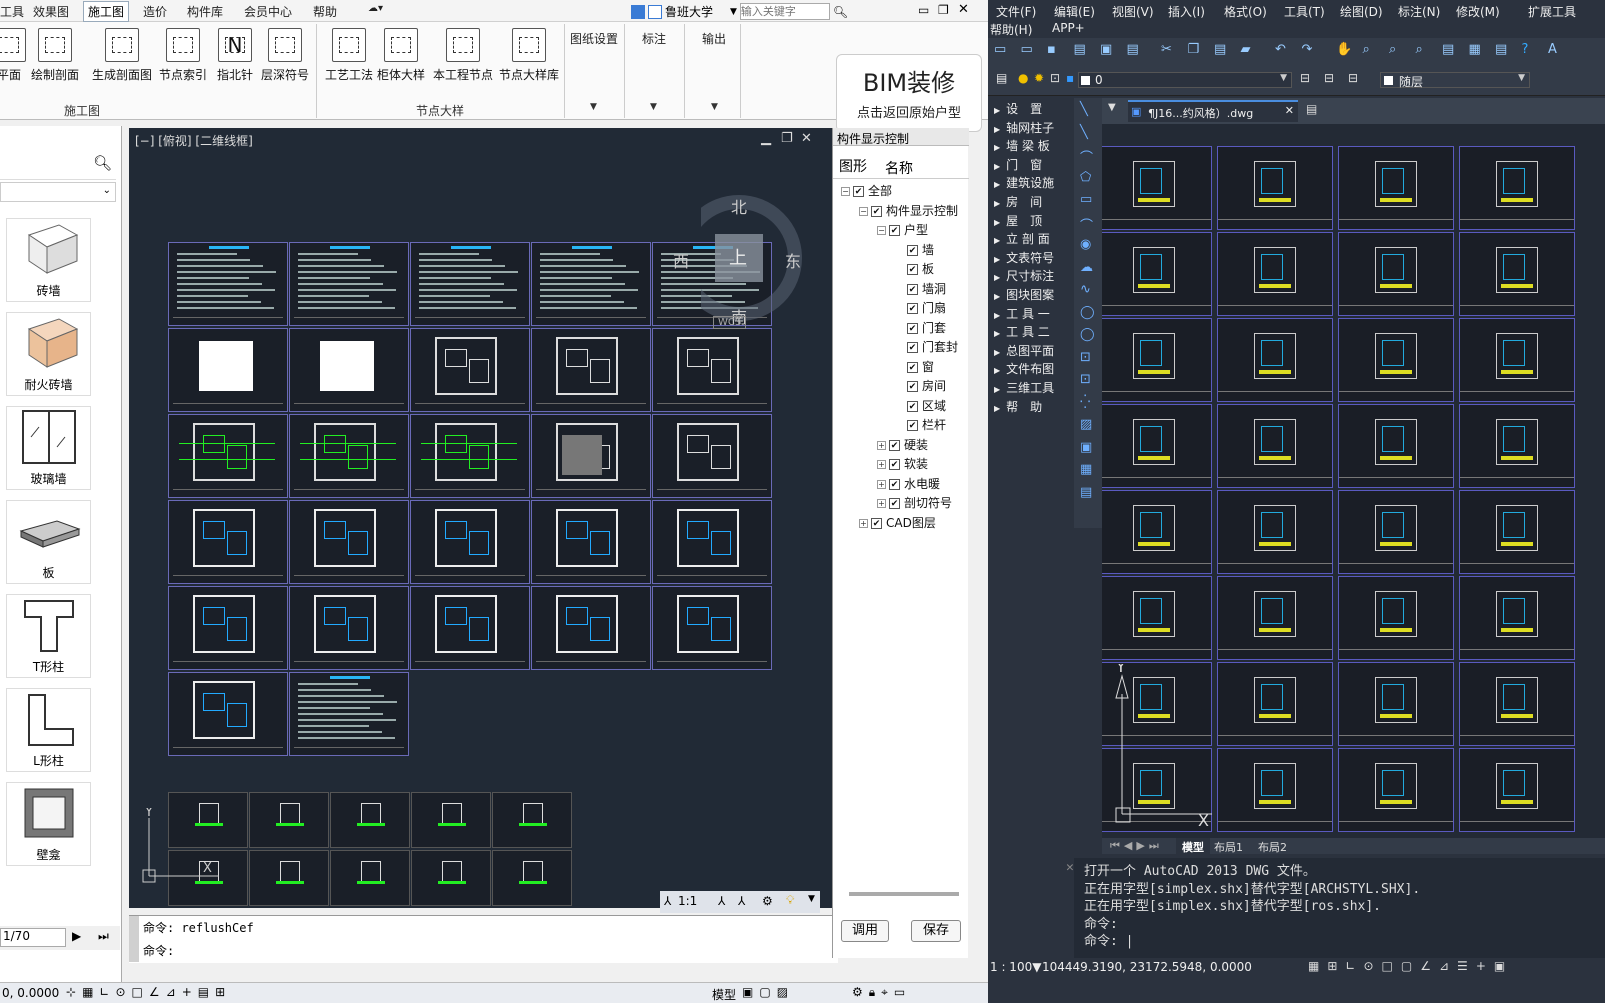 The height and width of the screenshot is (1003, 1605). What do you see at coordinates (902, 444) in the screenshot?
I see `tree-item: + ✔ 硬装` at bounding box center [902, 444].